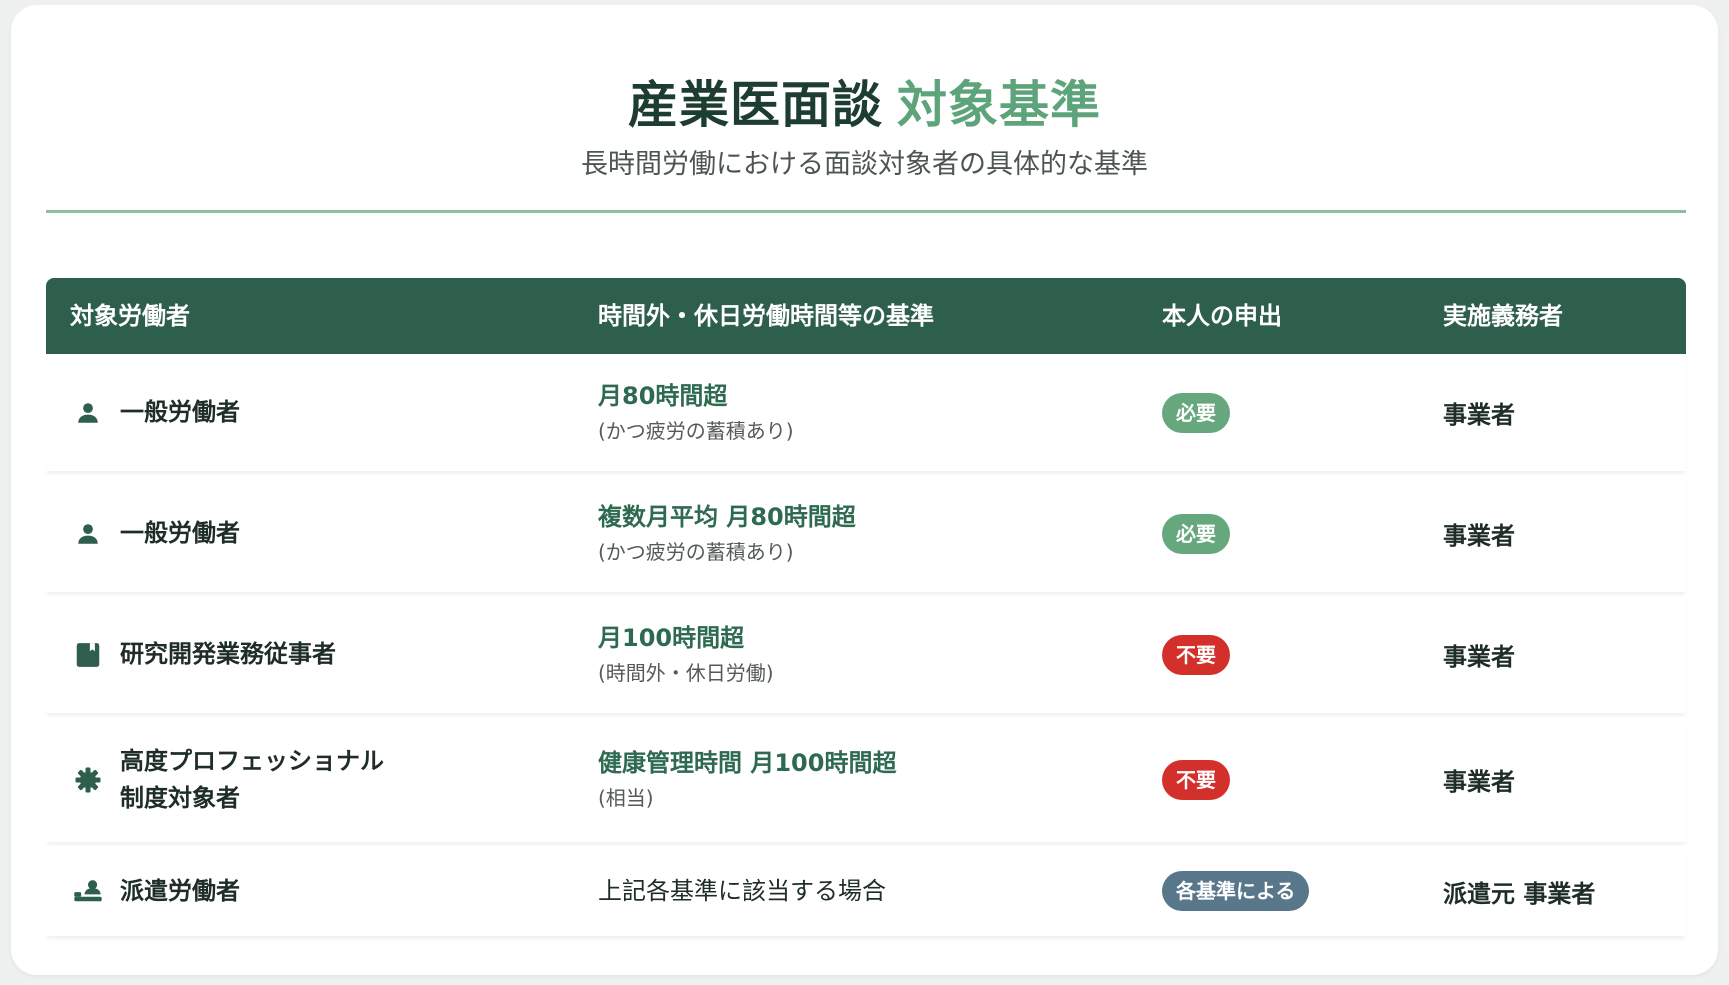 The image size is (1729, 985). What do you see at coordinates (858, 779) in the screenshot?
I see `criterion-cell: 健康管理時間 月100時間超 (相当)` at bounding box center [858, 779].